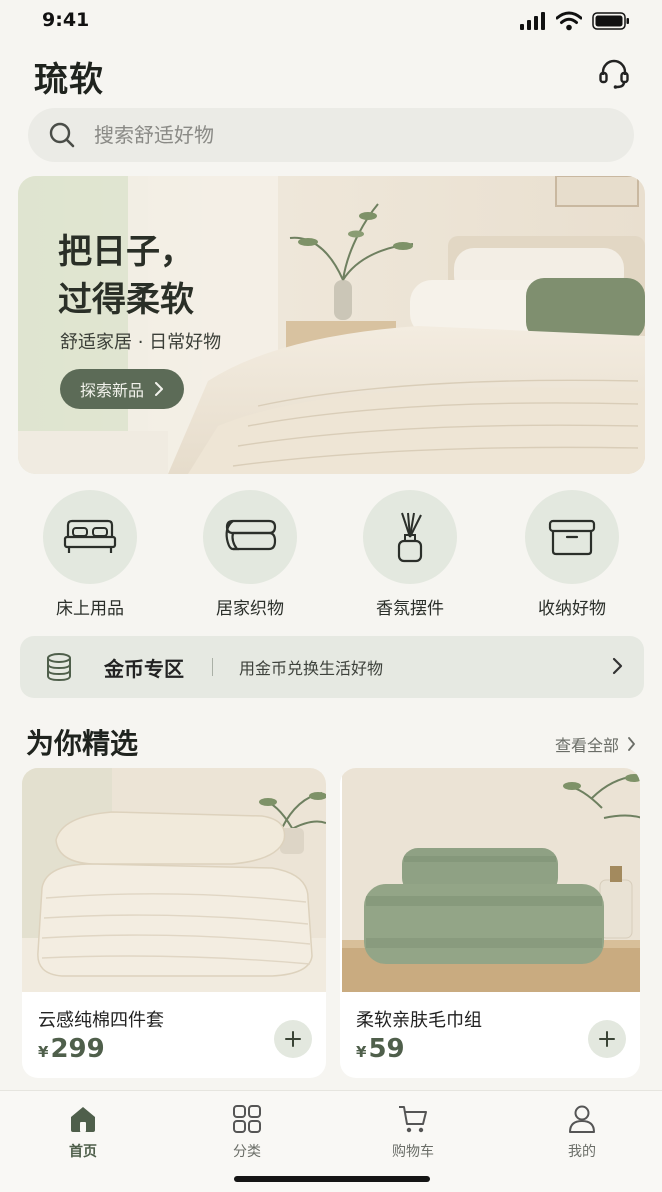 The image size is (662, 1192). What do you see at coordinates (83, 1152) in the screenshot?
I see `tab-label: 首页` at bounding box center [83, 1152].